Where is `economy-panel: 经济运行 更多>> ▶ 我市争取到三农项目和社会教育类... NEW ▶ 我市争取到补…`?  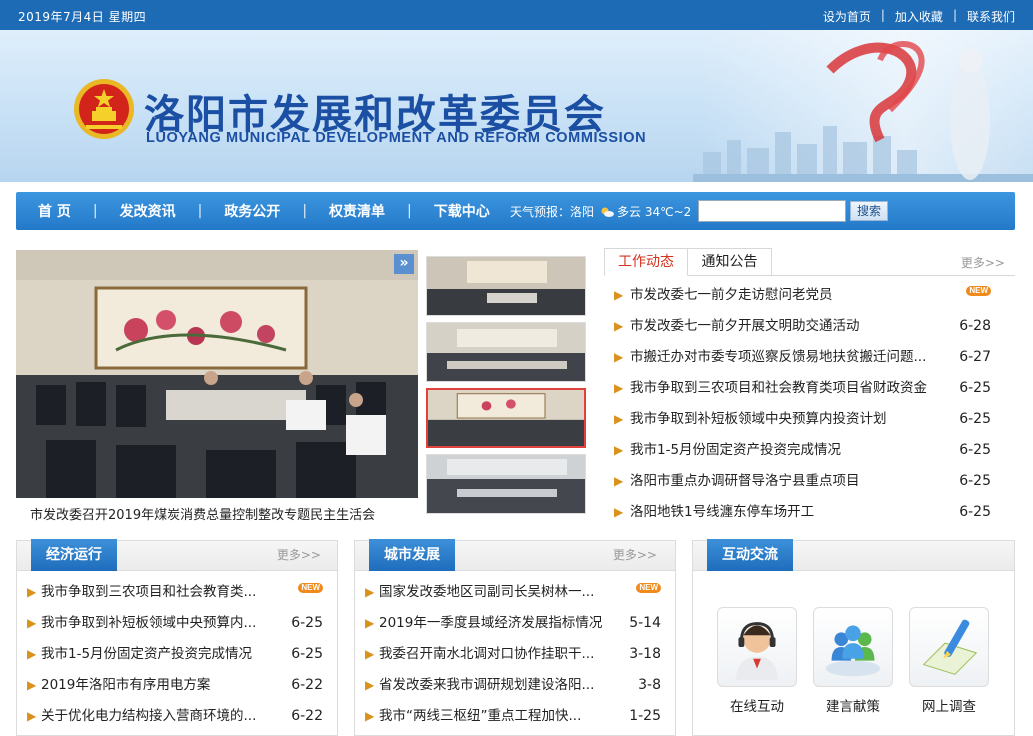 economy-panel: 经济运行 更多>> ▶ 我市争取到三农项目和社会教育类... NEW ▶ 我市争取到补… is located at coordinates (177, 637).